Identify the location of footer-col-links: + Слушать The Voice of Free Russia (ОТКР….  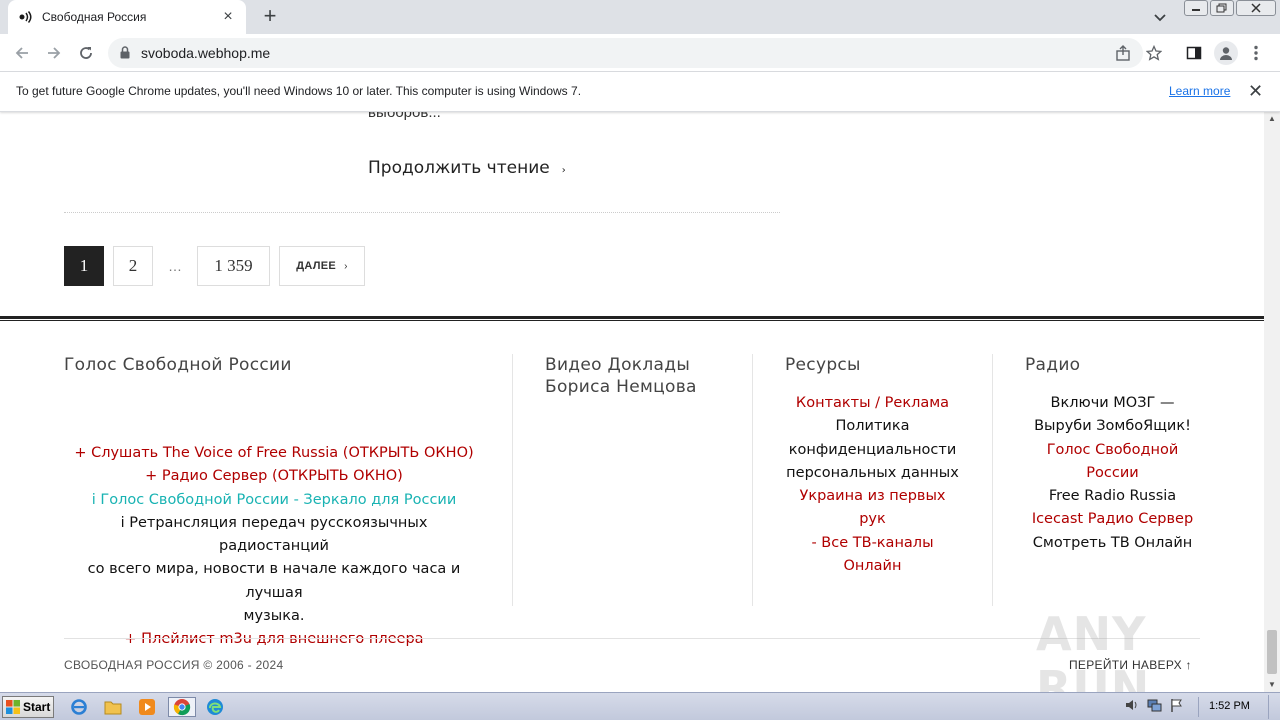
(274, 547).